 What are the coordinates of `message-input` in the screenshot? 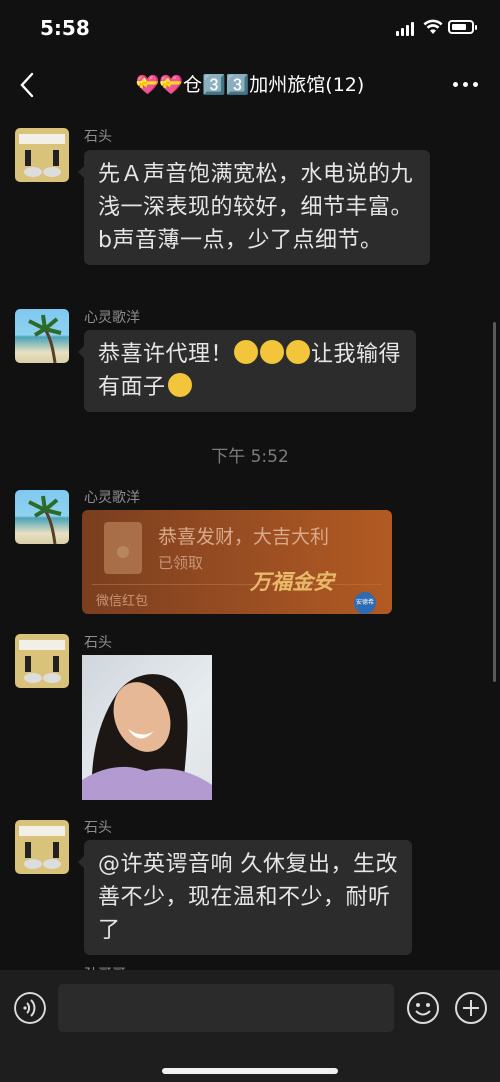 It's located at (226, 1008).